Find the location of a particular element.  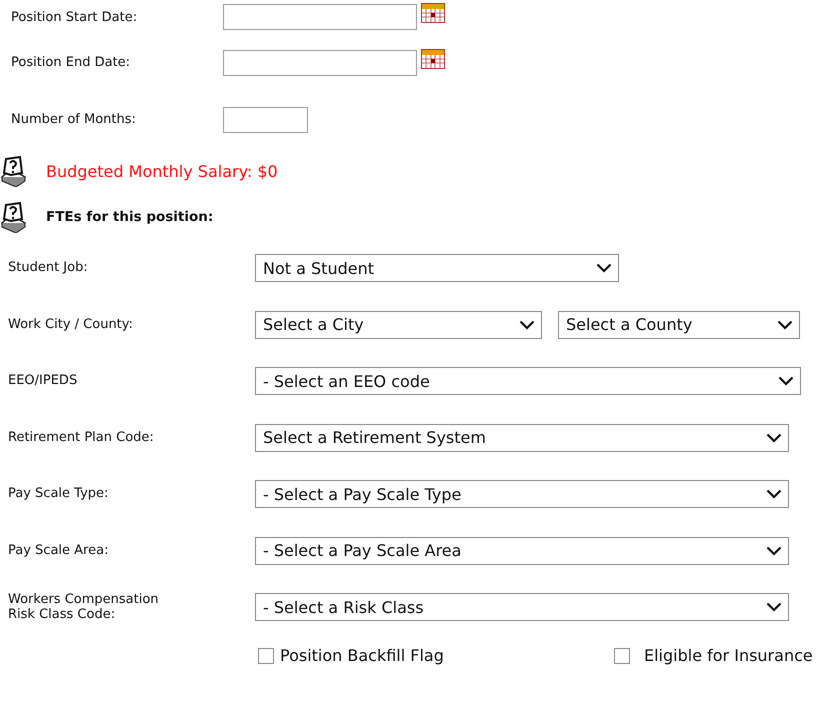

field-label: Pay Scale Type: is located at coordinates (58, 494).